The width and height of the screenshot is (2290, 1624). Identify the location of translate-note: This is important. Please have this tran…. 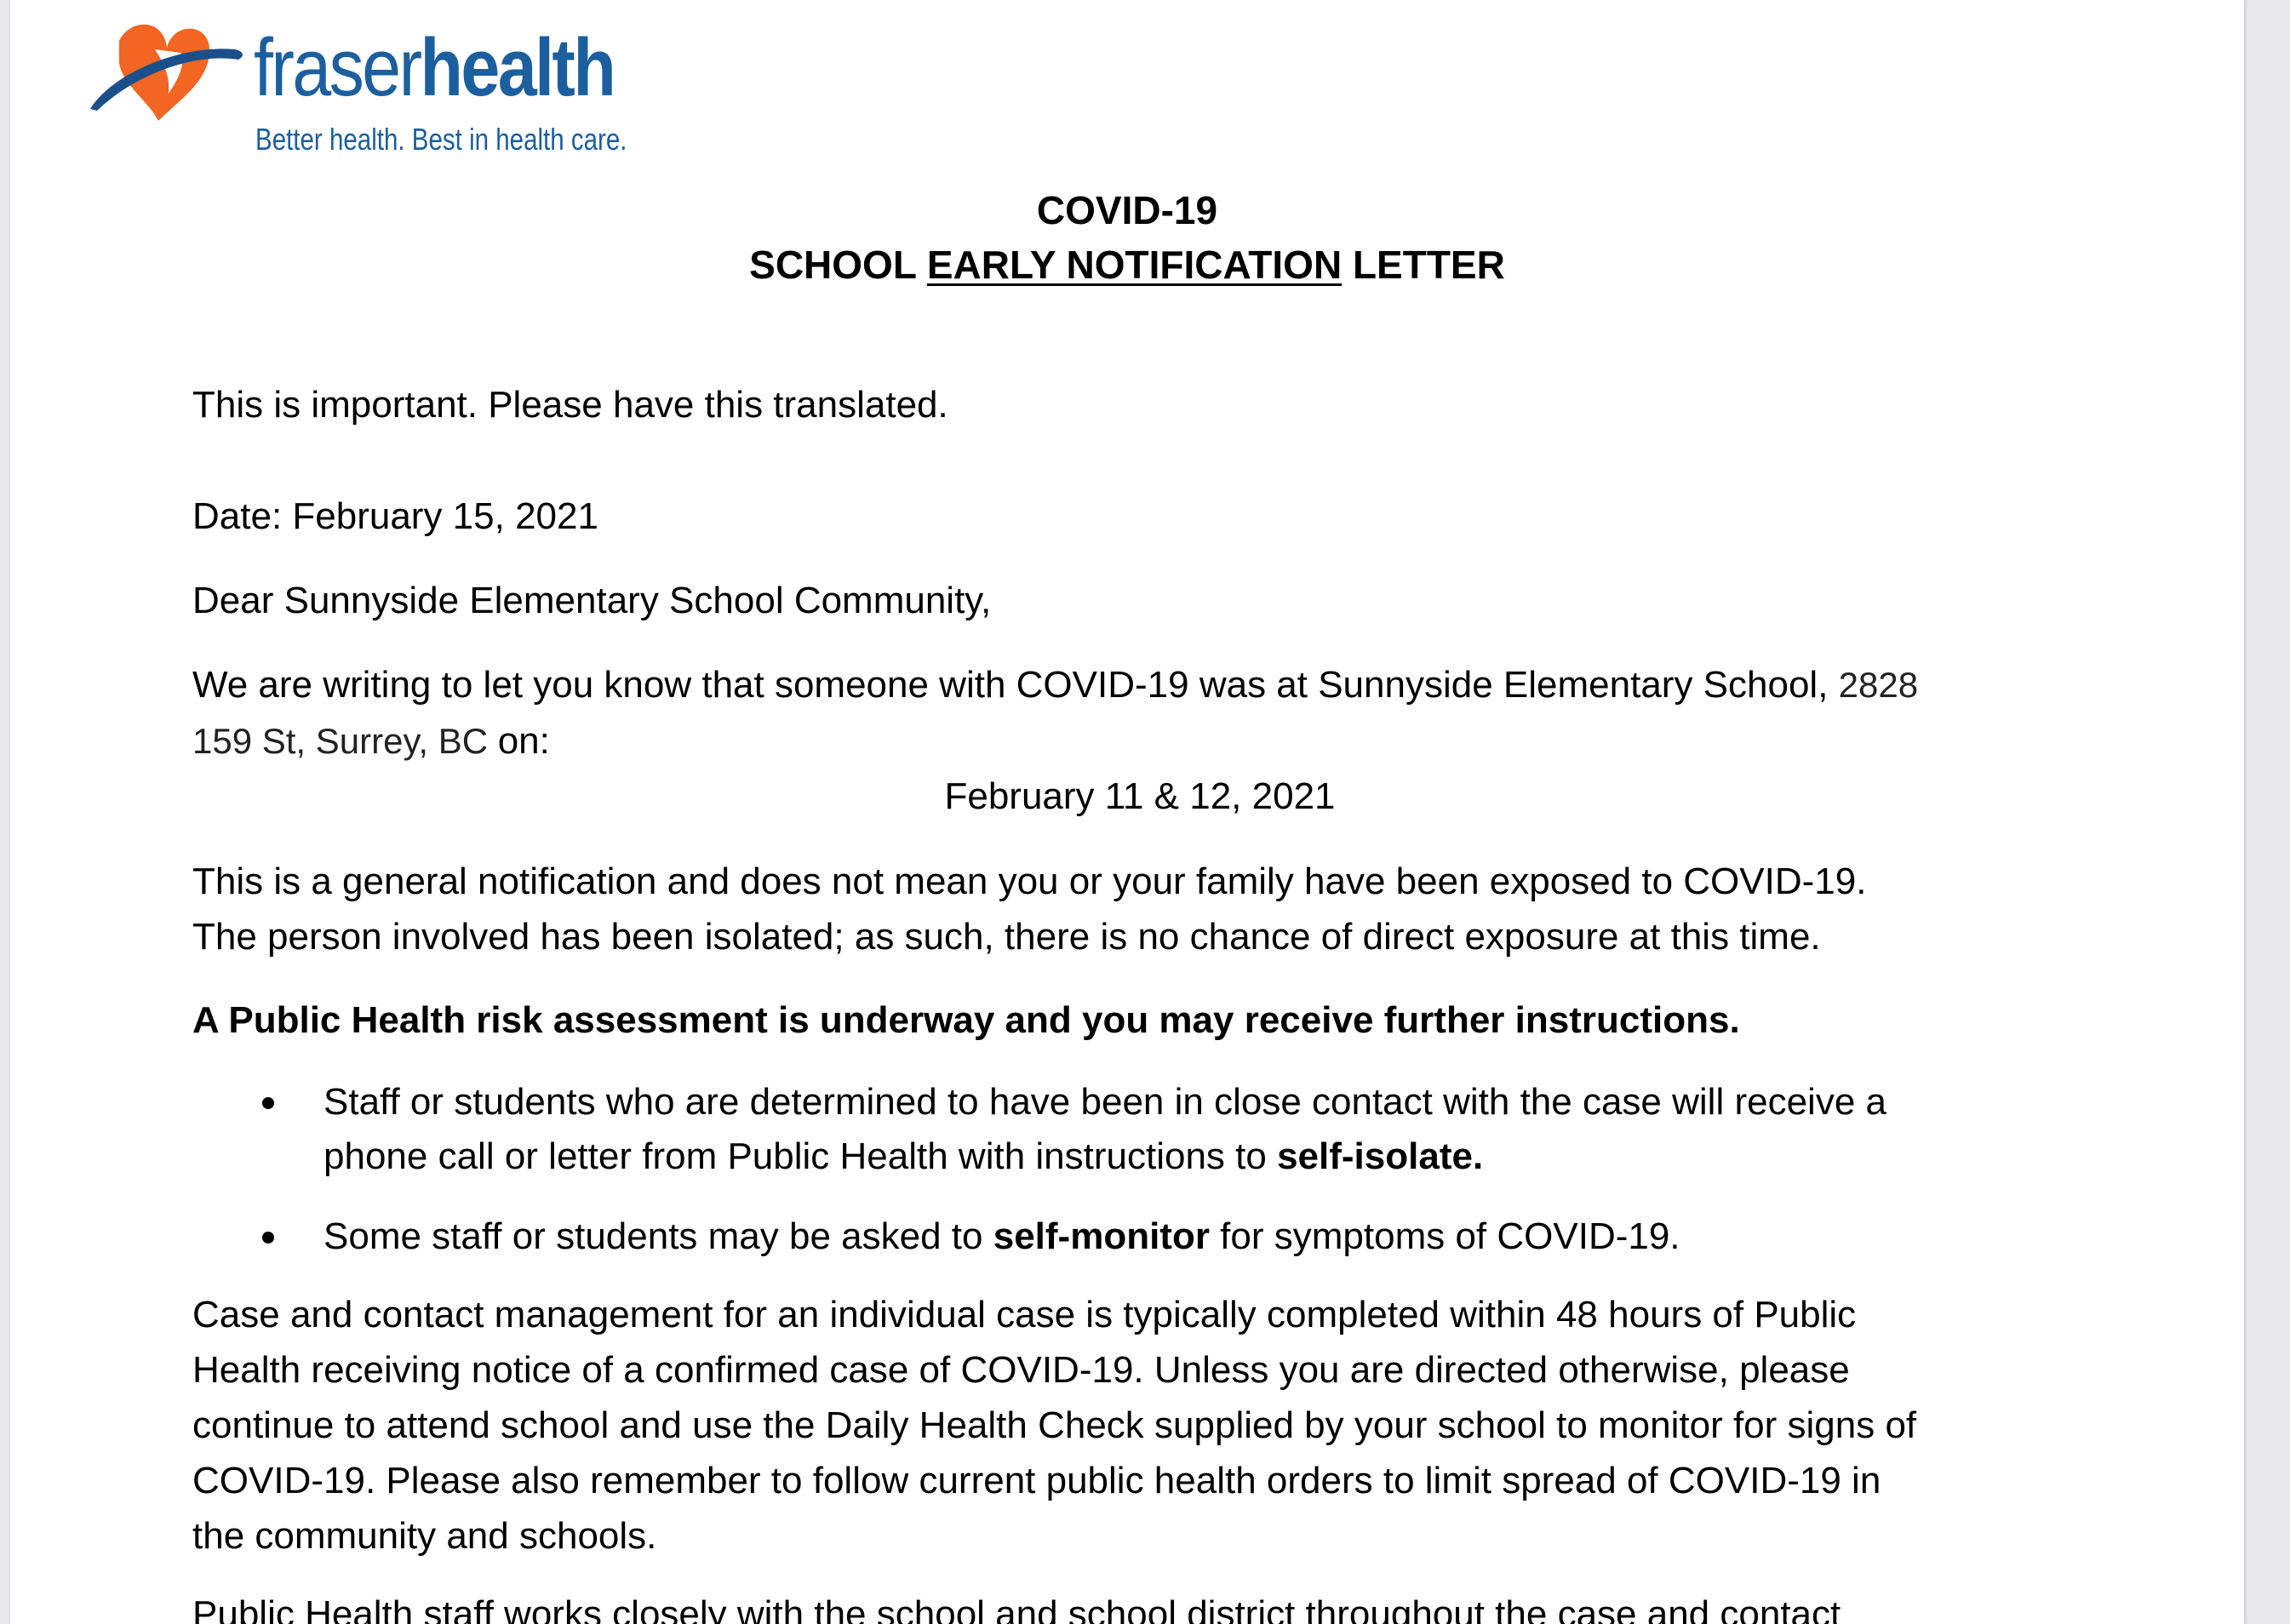
(570, 405).